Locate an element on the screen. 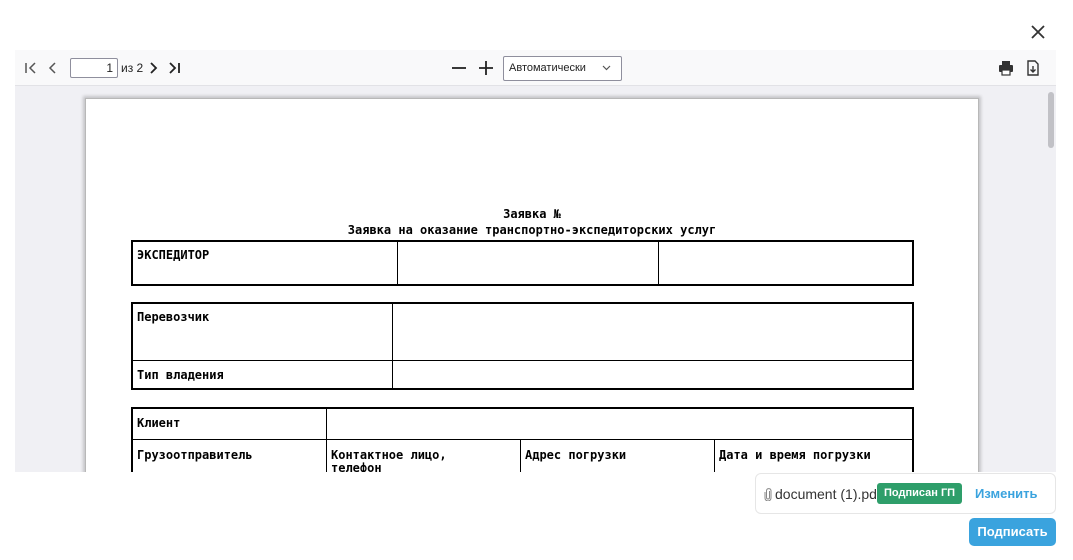 The width and height of the screenshot is (1073, 560). zoom-out-icon is located at coordinates (459, 68).